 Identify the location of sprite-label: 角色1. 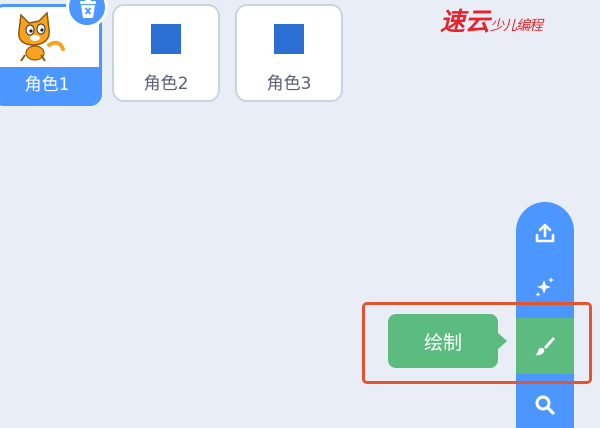
(47, 85).